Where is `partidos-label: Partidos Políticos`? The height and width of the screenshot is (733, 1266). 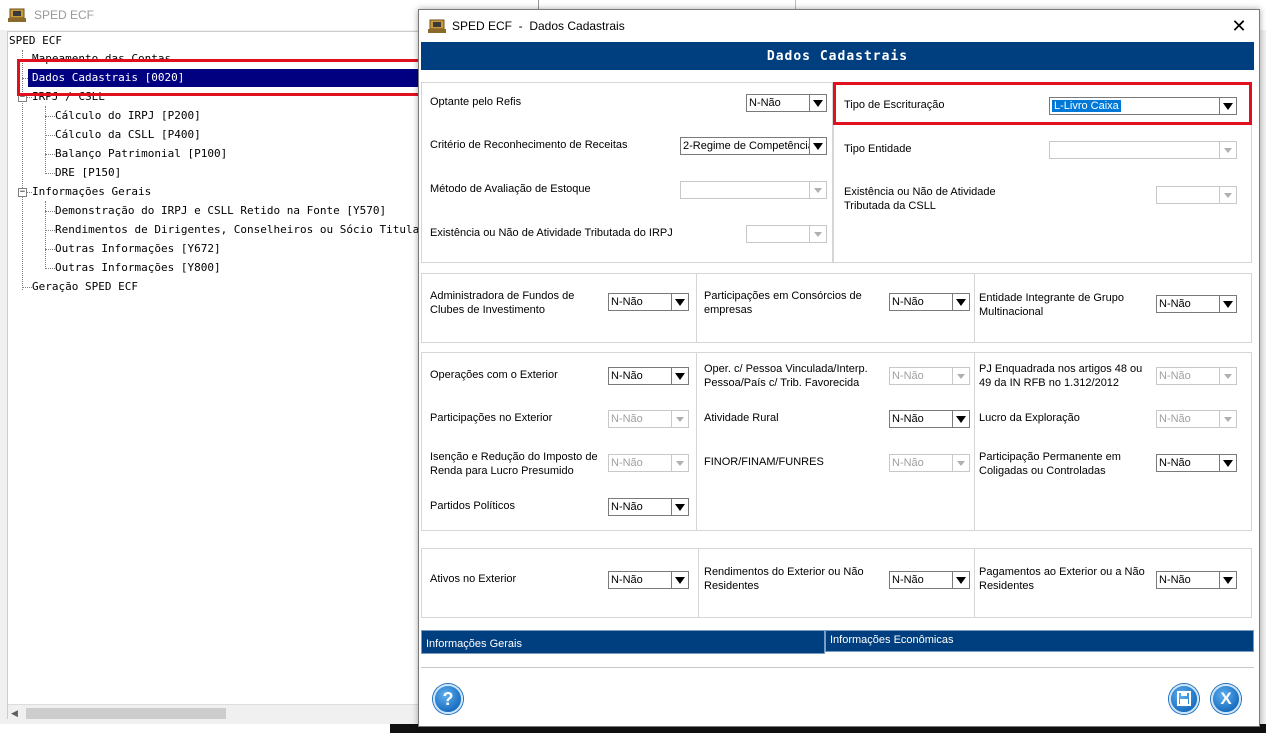
partidos-label: Partidos Políticos is located at coordinates (472, 506).